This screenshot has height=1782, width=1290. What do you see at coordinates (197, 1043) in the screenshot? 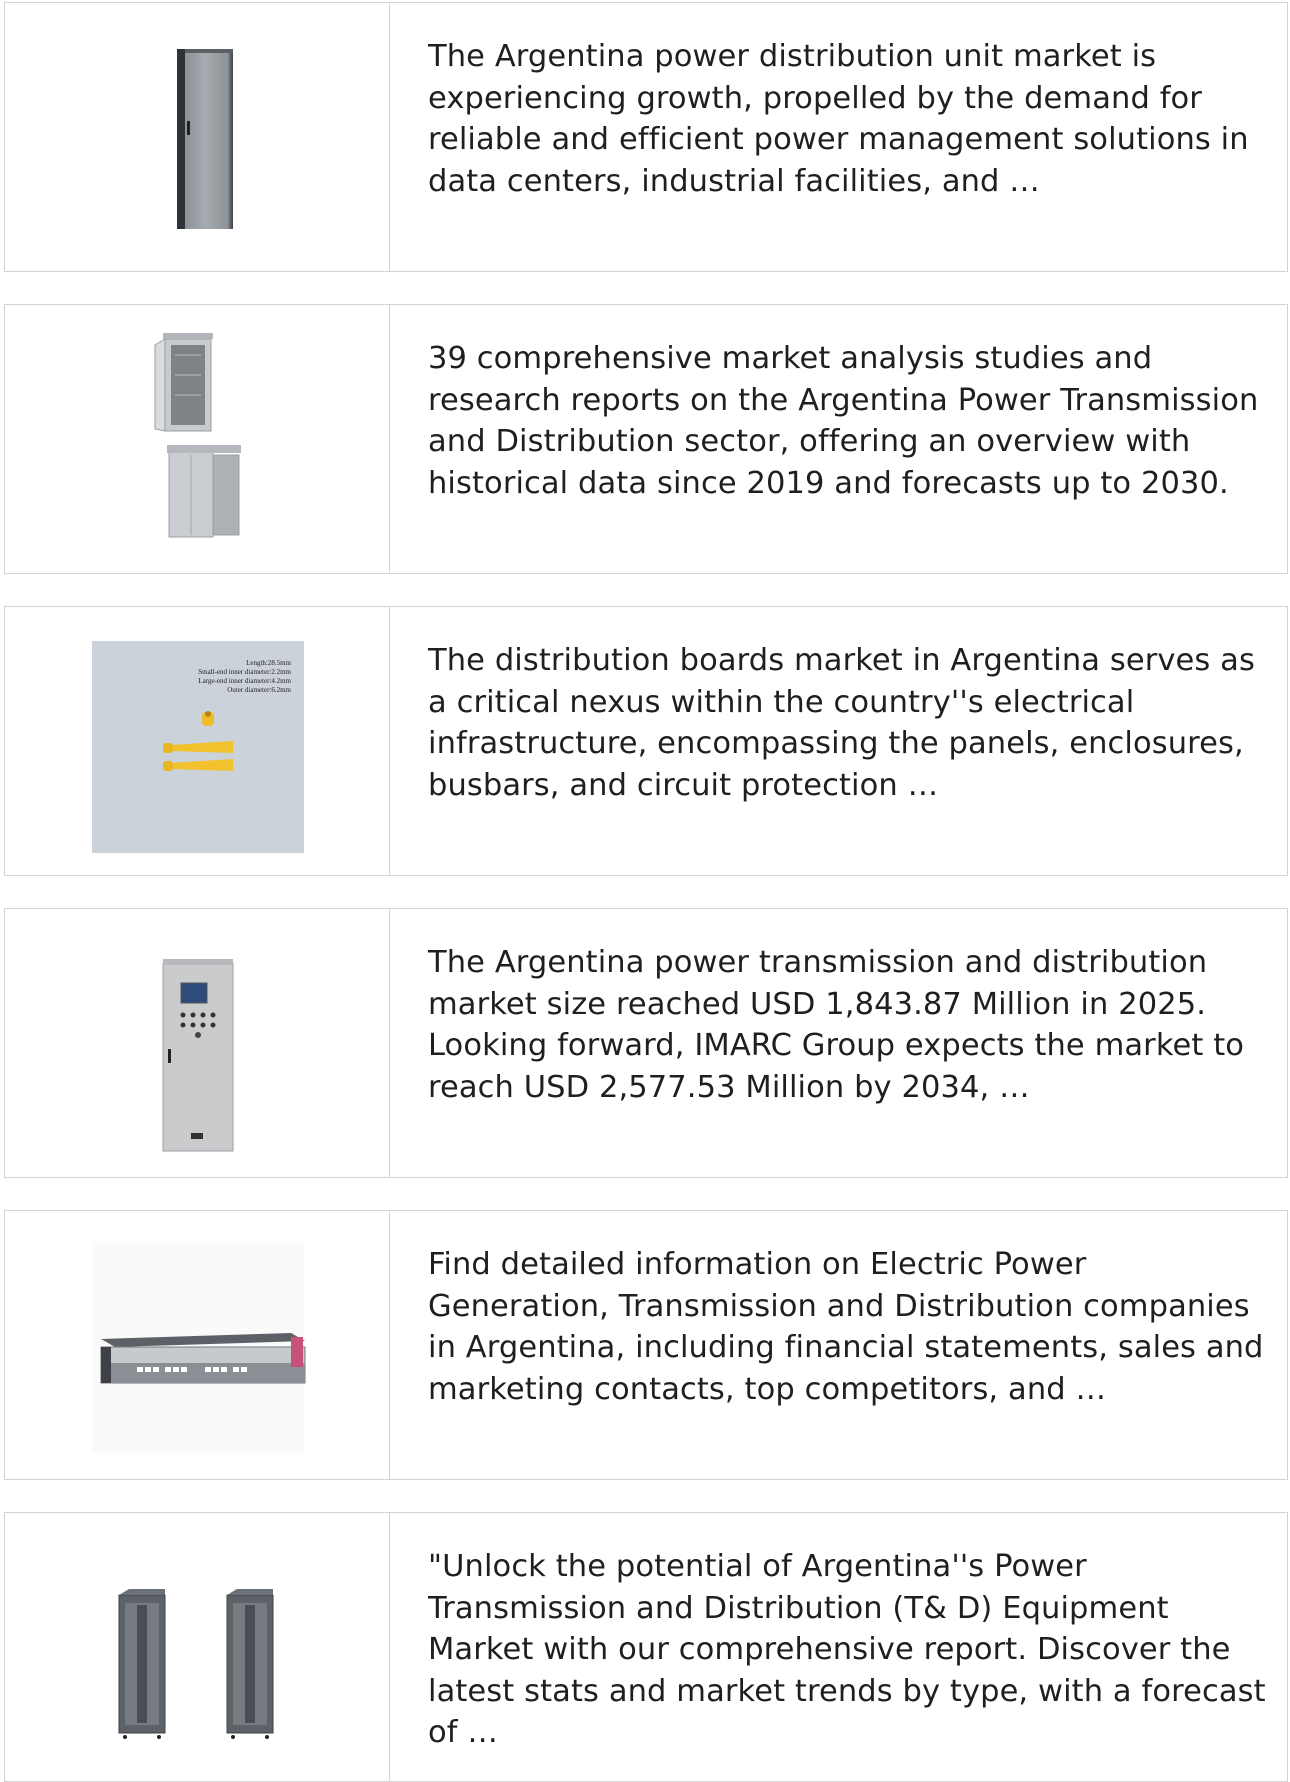
I see `control-panel-cabinet-icon` at bounding box center [197, 1043].